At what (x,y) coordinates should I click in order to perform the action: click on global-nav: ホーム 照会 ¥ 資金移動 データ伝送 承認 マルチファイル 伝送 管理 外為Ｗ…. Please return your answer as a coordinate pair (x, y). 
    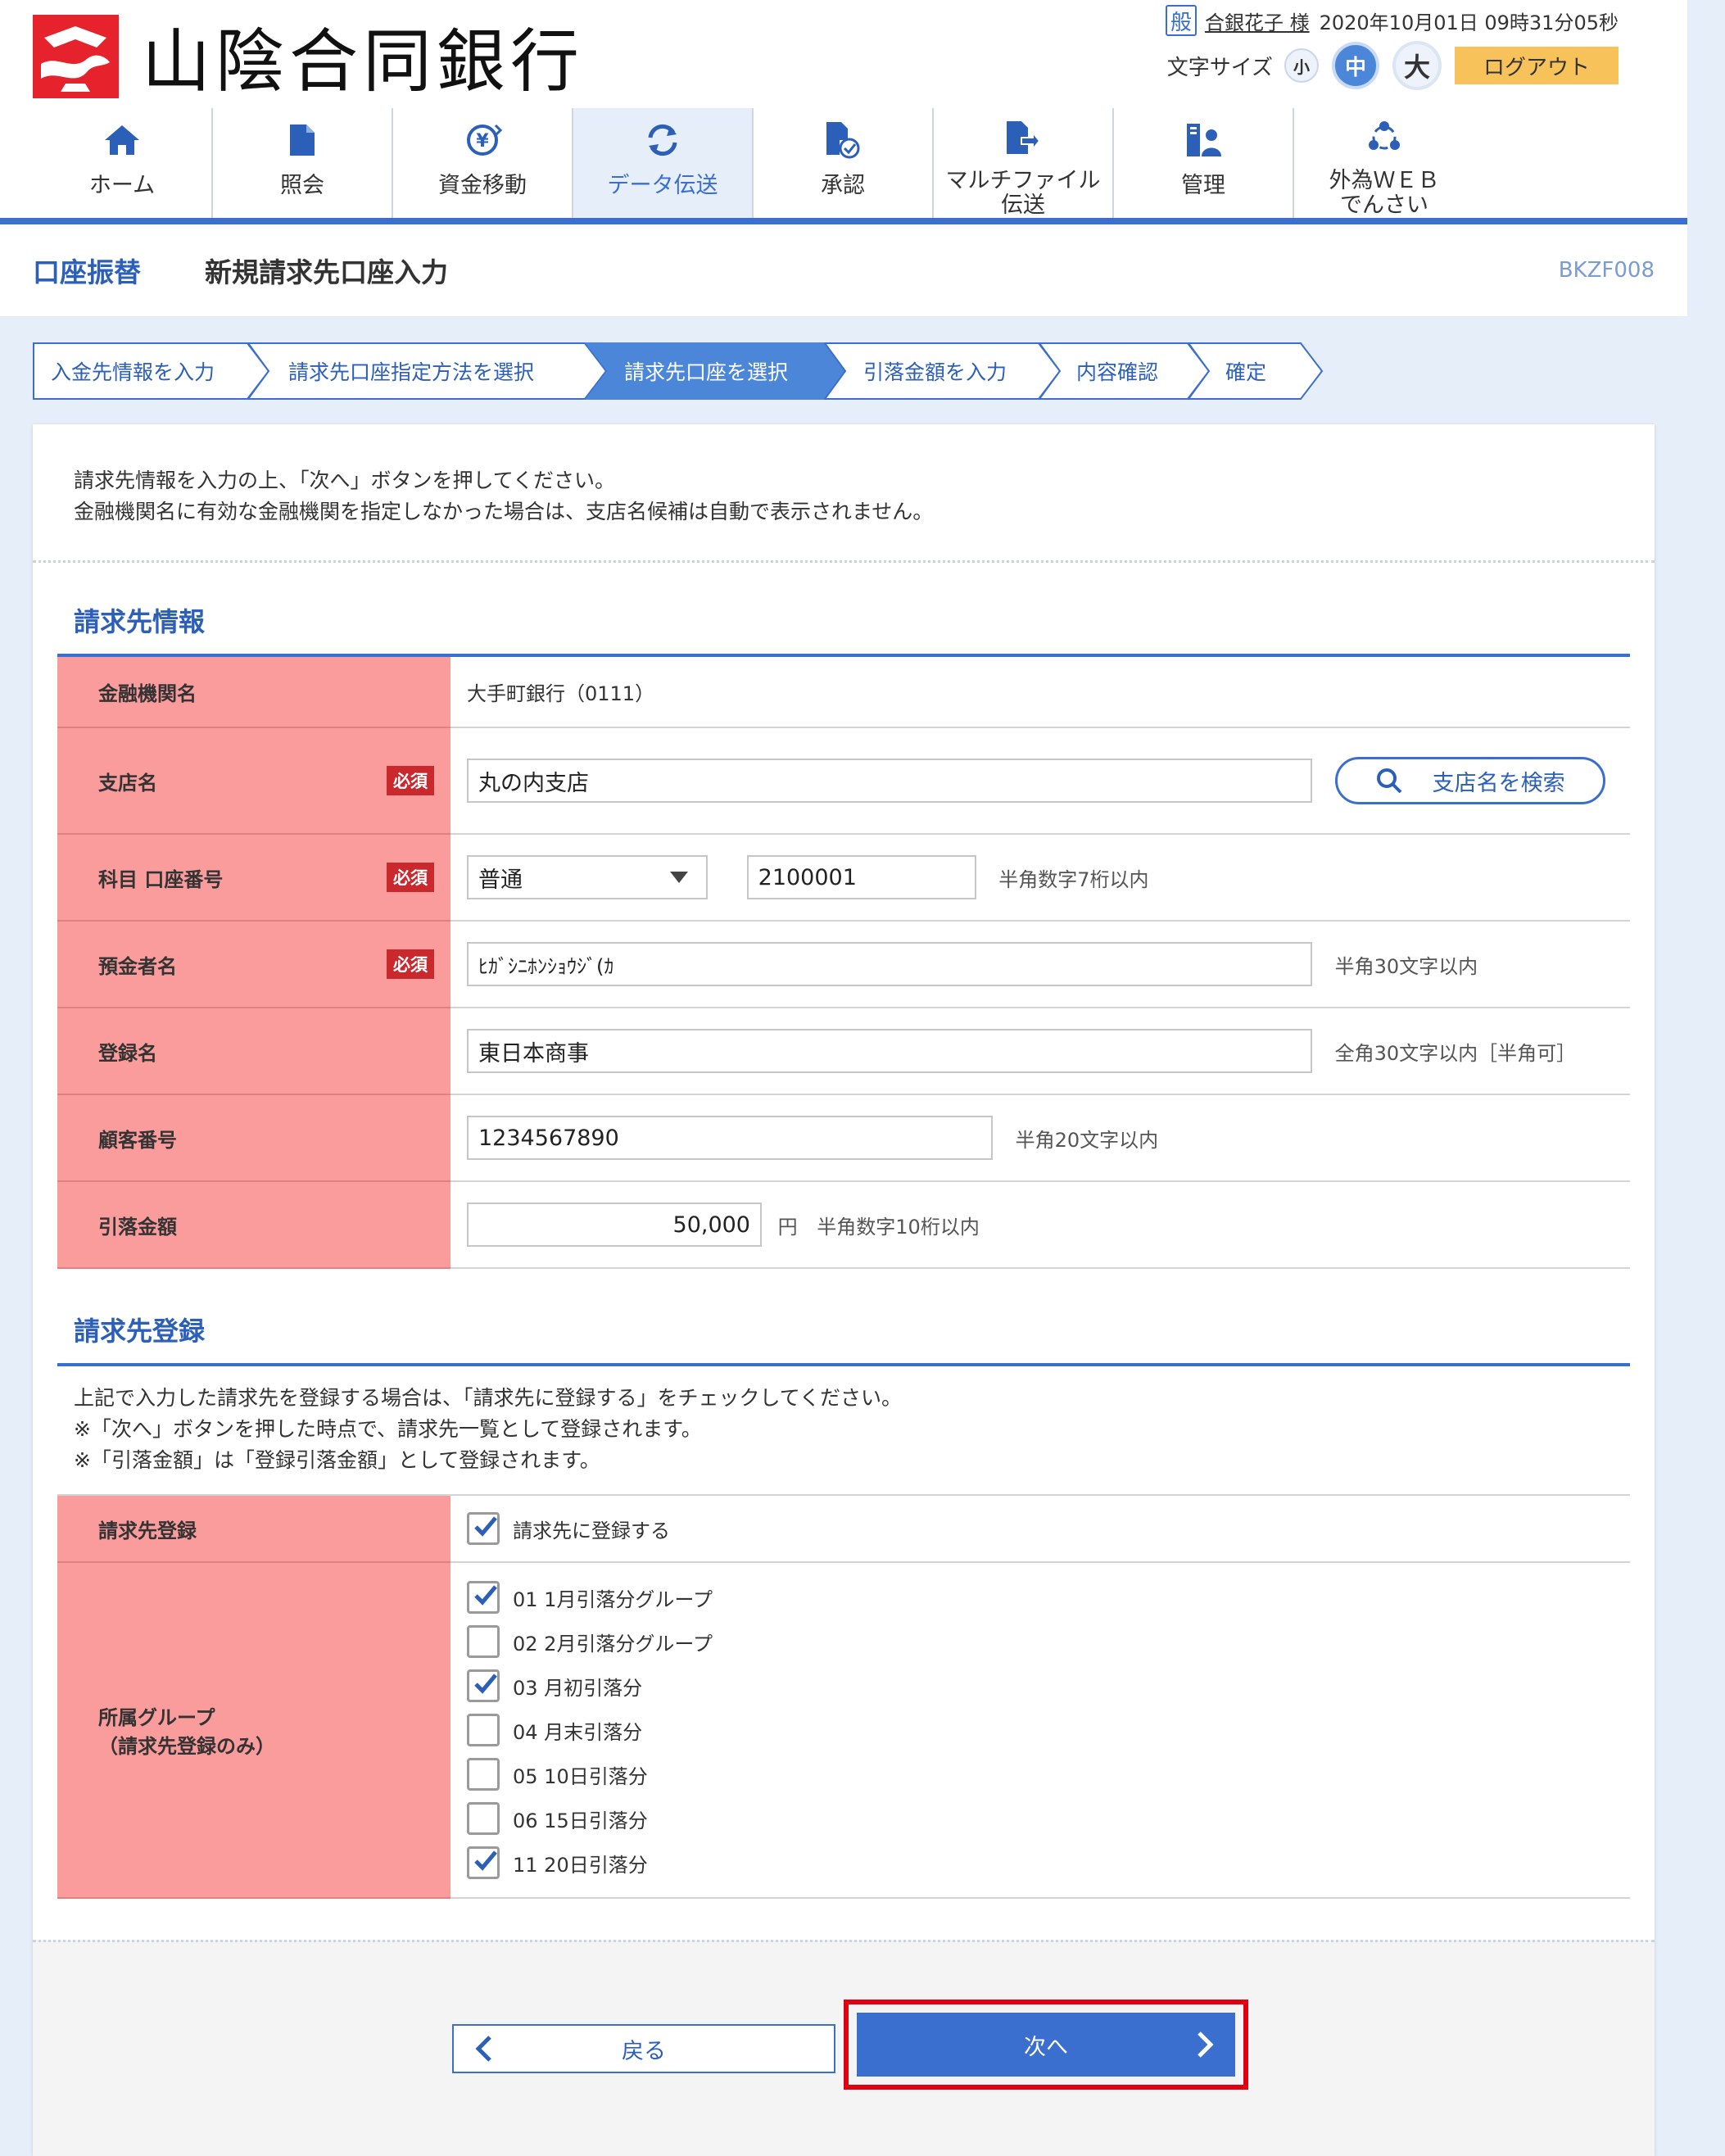
    Looking at the image, I should click on (754, 163).